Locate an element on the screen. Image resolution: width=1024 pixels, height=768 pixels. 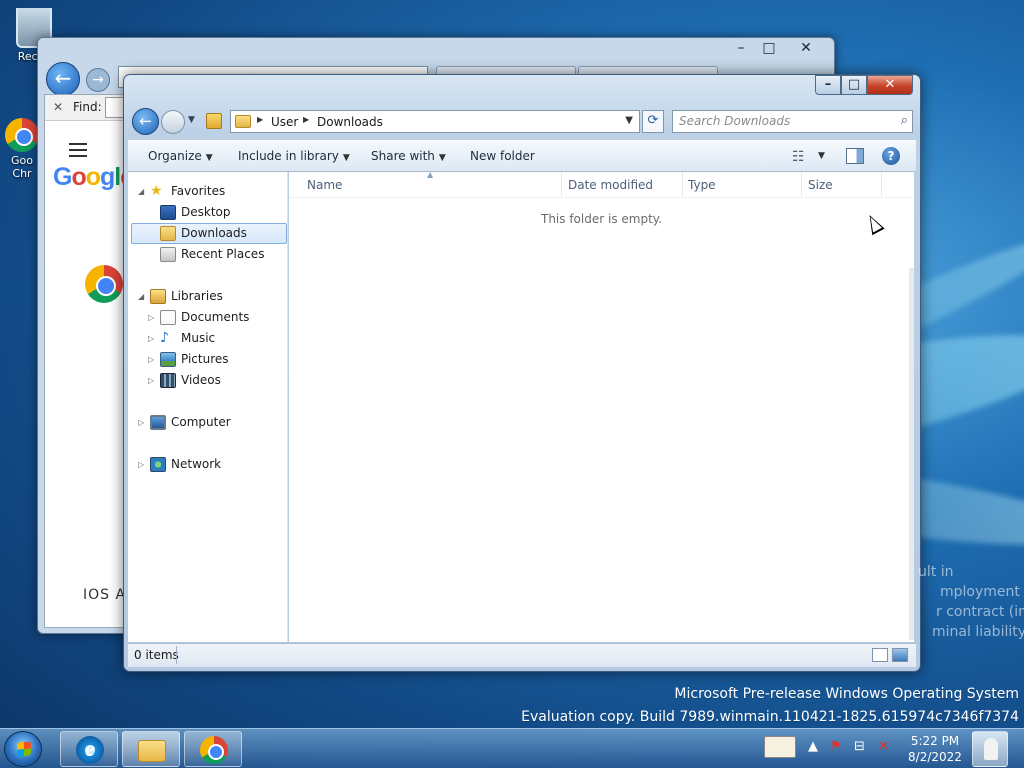
taskbar-google-chrome is located at coordinates (213, 749).